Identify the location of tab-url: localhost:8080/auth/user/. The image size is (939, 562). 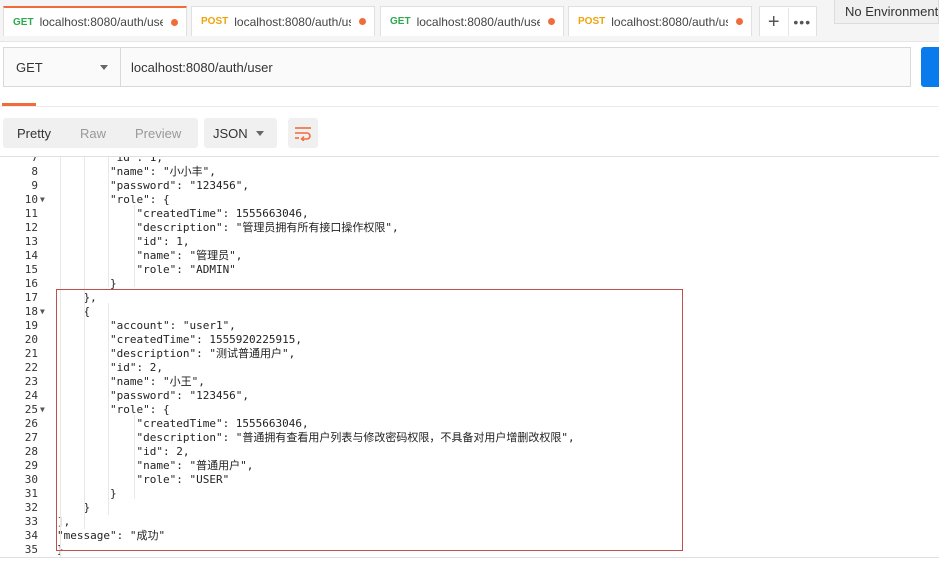
(478, 21).